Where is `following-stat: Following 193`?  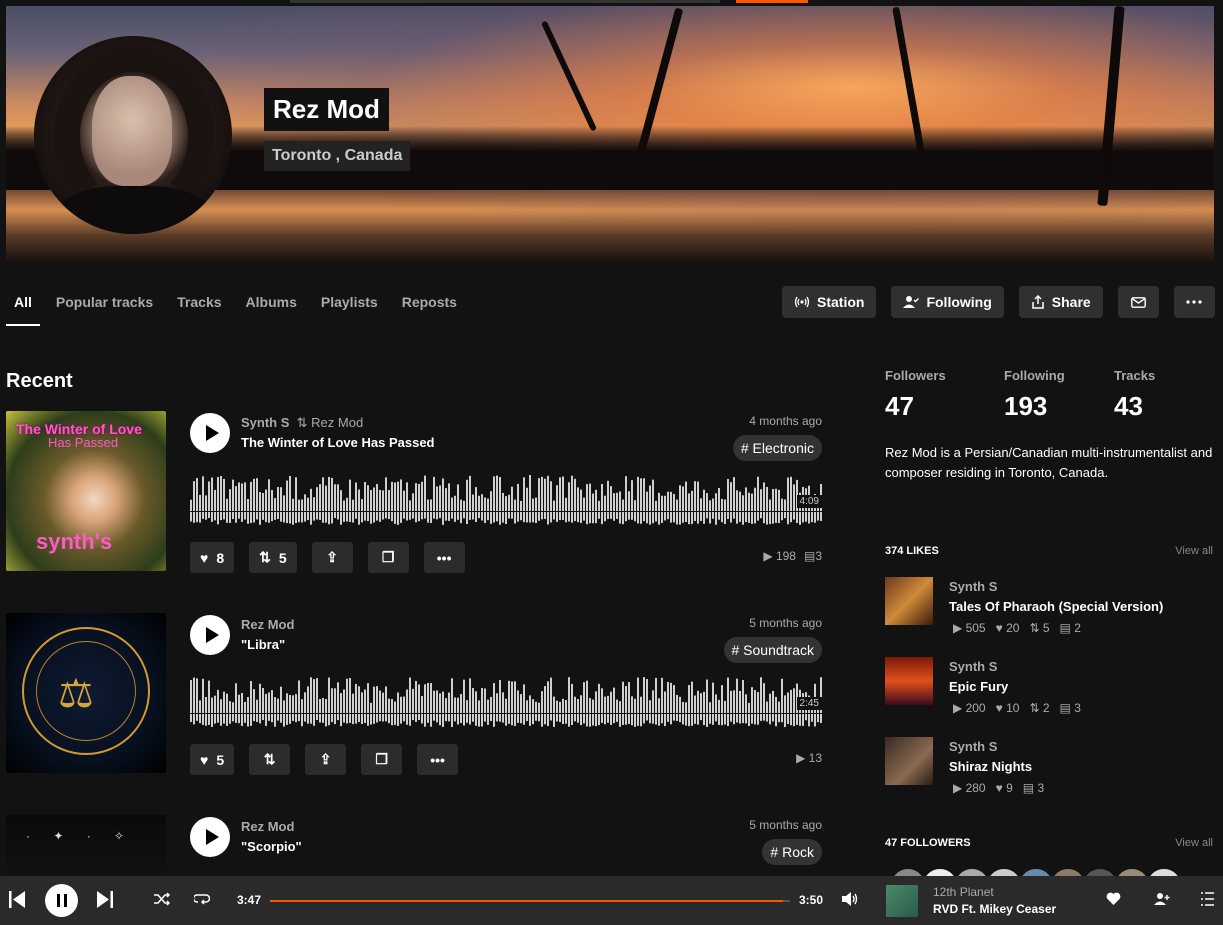
following-stat: Following 193 is located at coordinates (1034, 395).